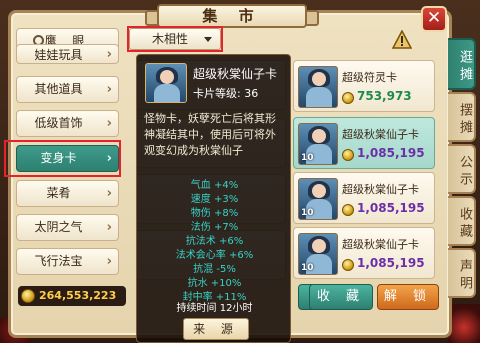 This screenshot has width=480, height=343. What do you see at coordinates (341, 297) in the screenshot?
I see `favorite-button: 收 藏` at bounding box center [341, 297].